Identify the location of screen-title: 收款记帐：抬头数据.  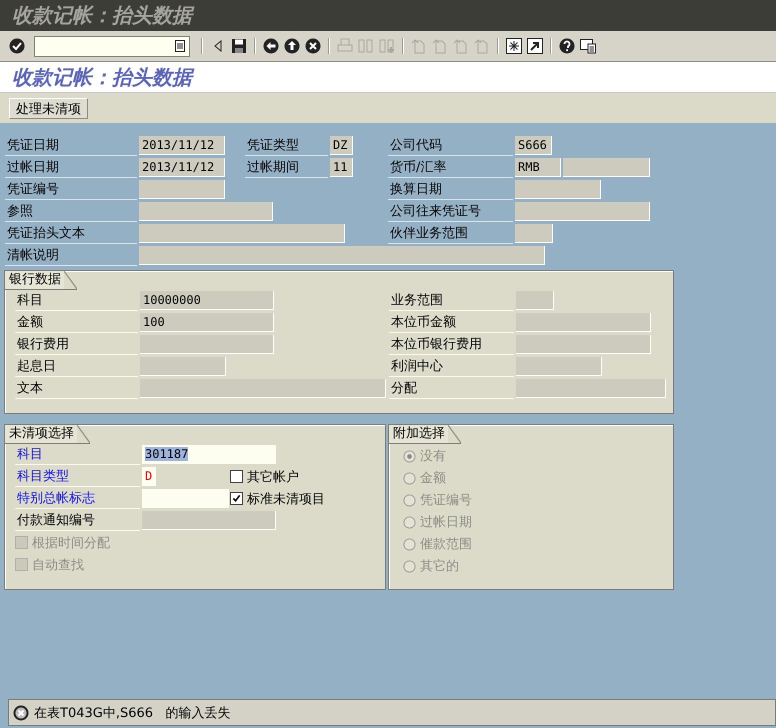
(102, 77).